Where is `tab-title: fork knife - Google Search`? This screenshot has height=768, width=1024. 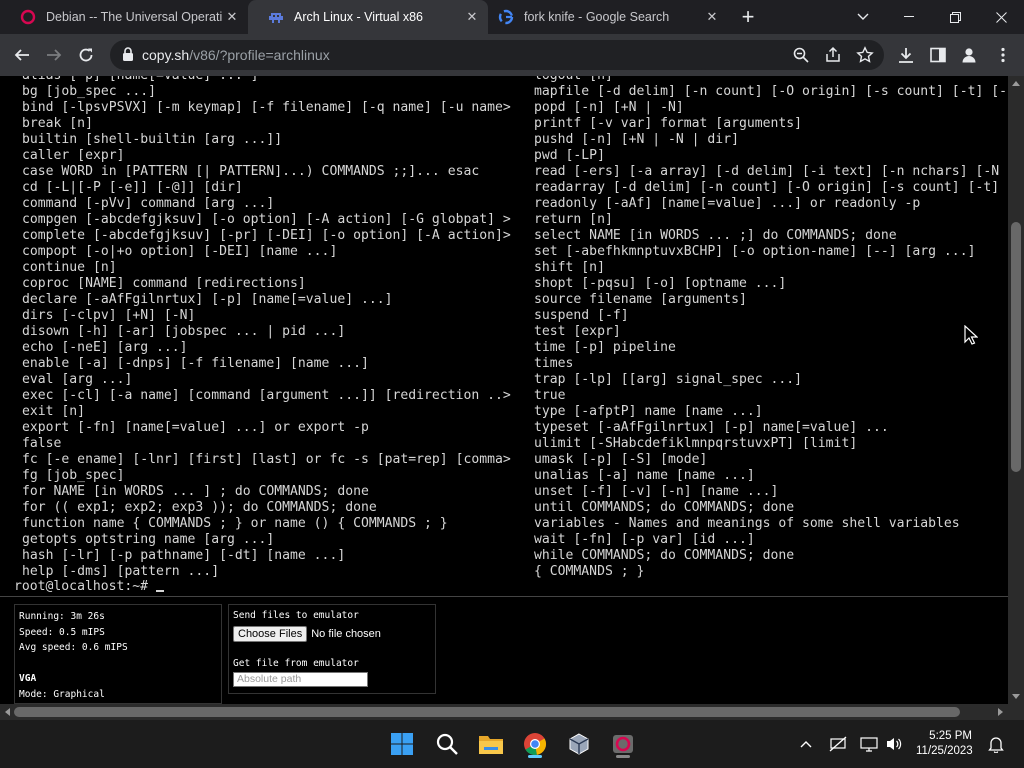 tab-title: fork knife - Google Search is located at coordinates (597, 17).